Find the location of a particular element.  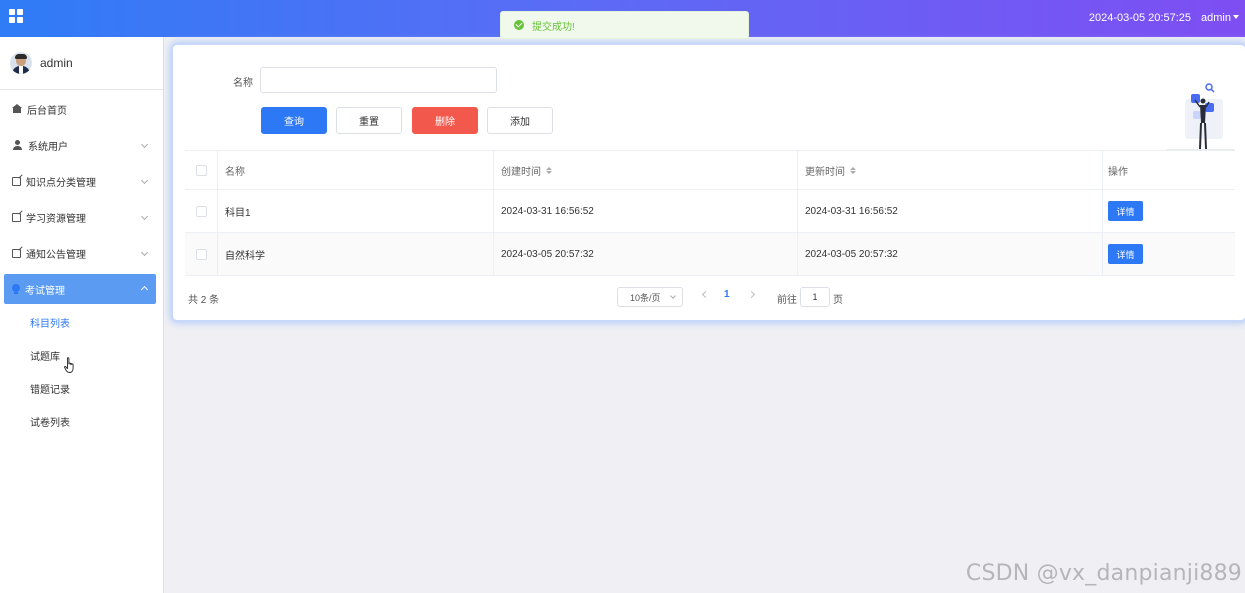

sidebar-item-label: 学习资源管理 is located at coordinates (56, 219).